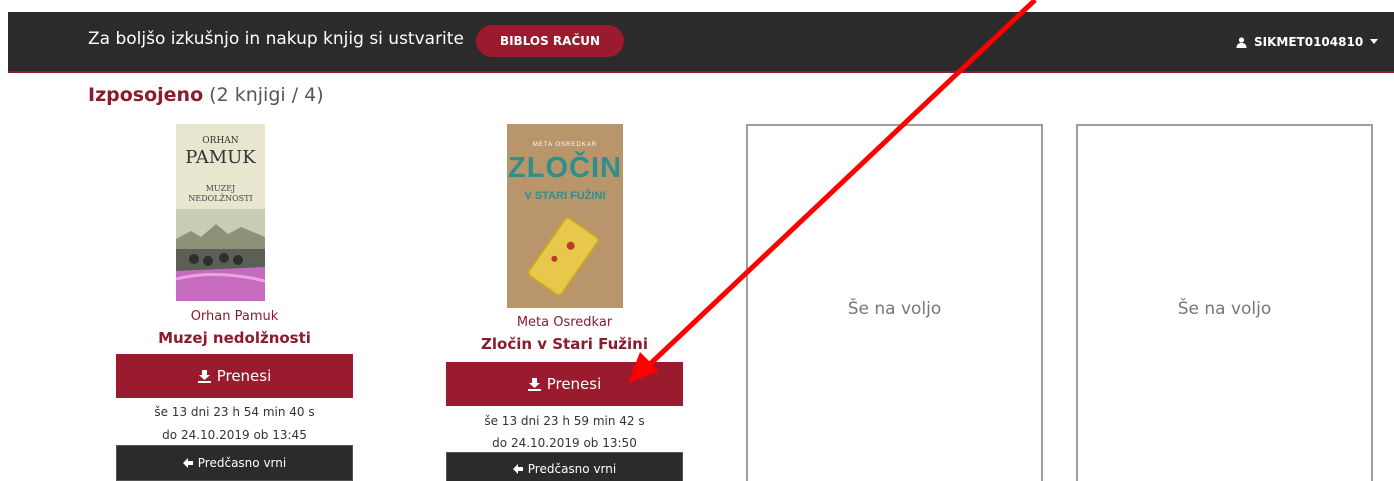 Image resolution: width=1394 pixels, height=481 pixels. Describe the element at coordinates (220, 198) in the screenshot. I see `cover-title-line2: NEDOLŽNOSTI` at that location.